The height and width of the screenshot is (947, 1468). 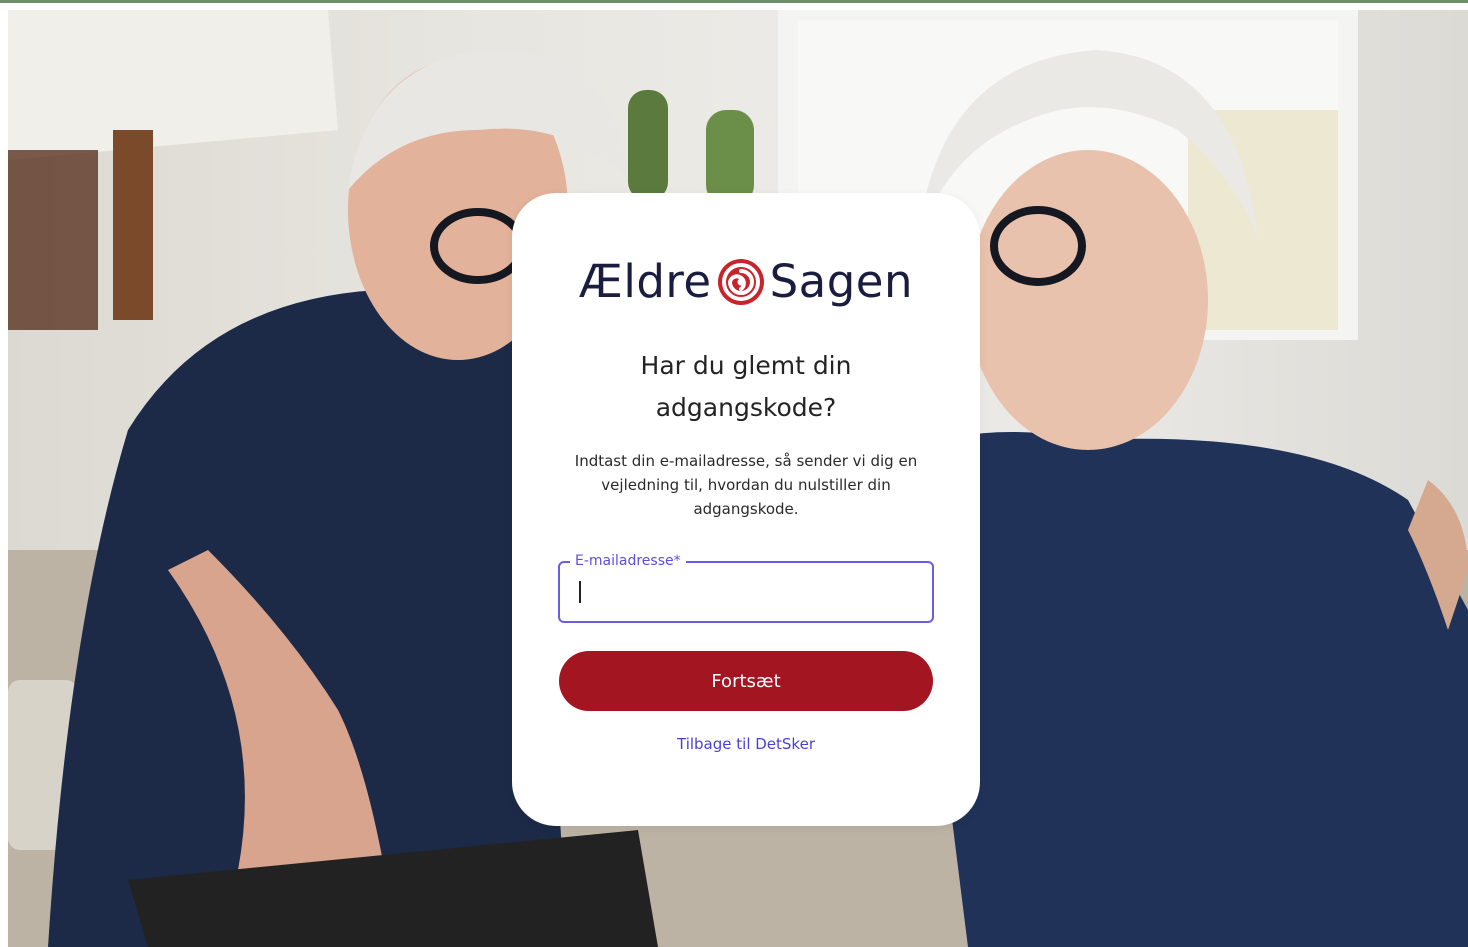 I want to click on page-title: Har du glemt din adgangskode?, so click(x=746, y=386).